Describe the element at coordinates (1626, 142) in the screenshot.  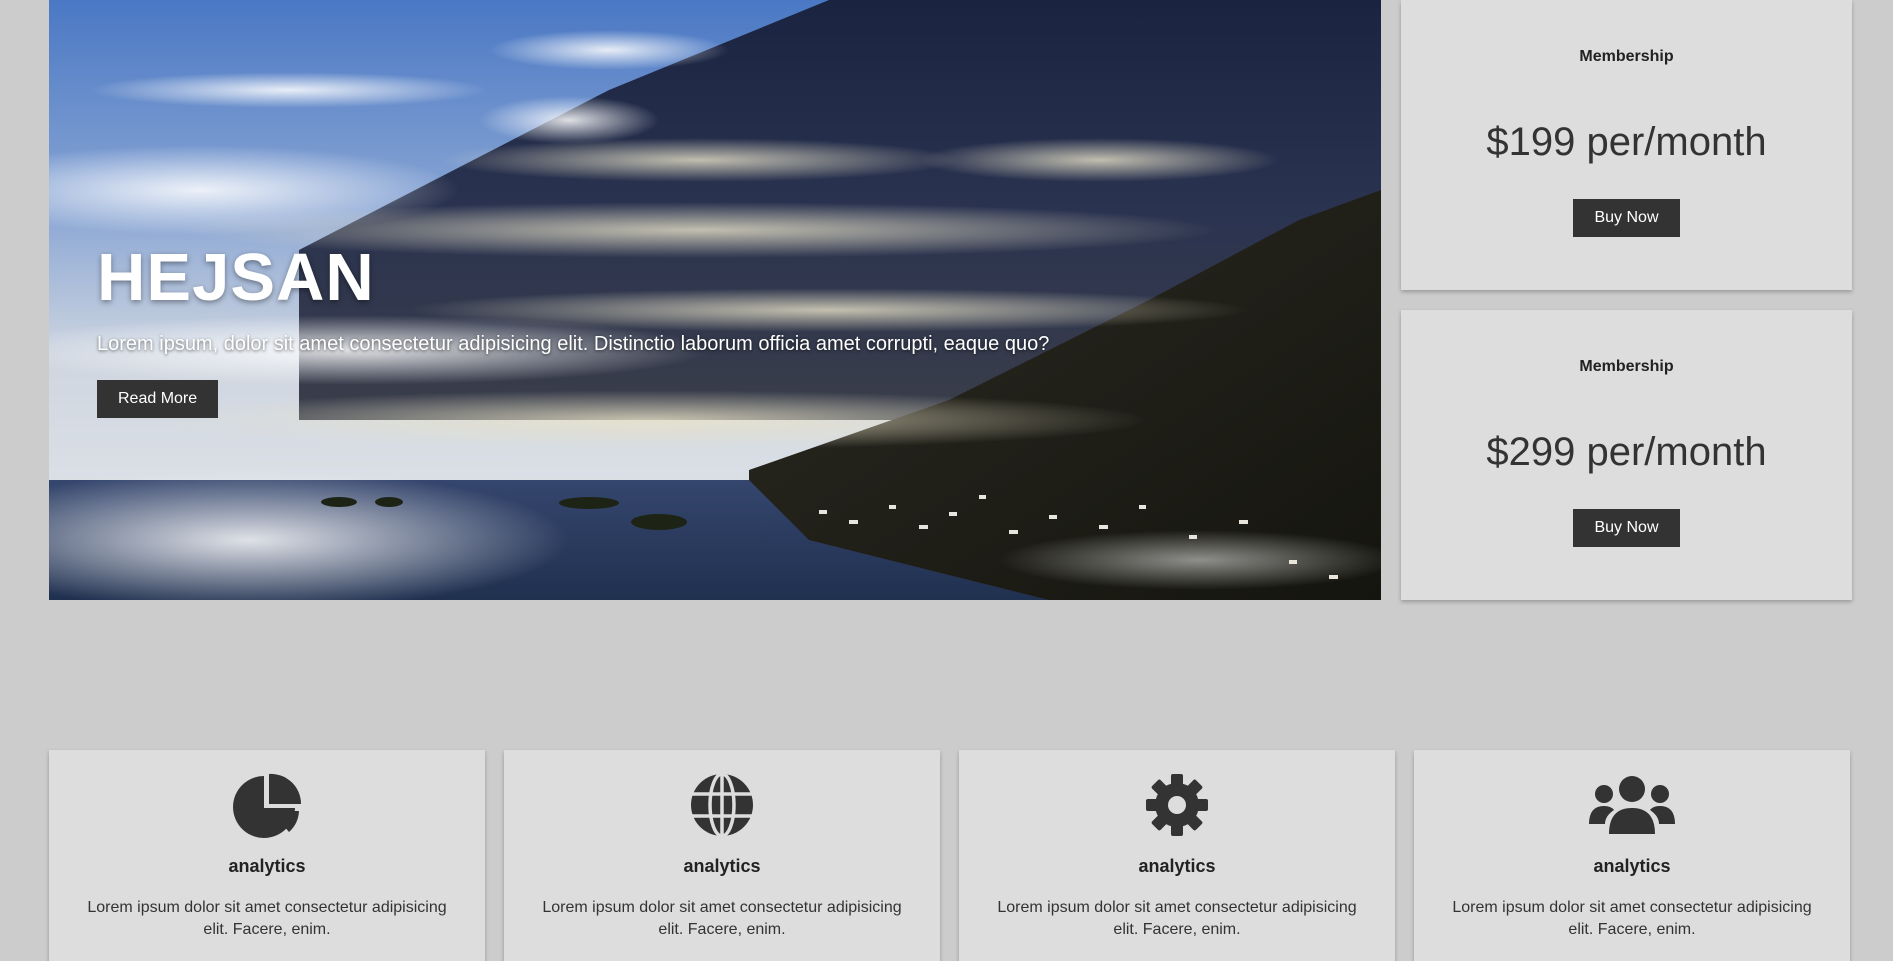
I see `plan-price: $199 per/month` at that location.